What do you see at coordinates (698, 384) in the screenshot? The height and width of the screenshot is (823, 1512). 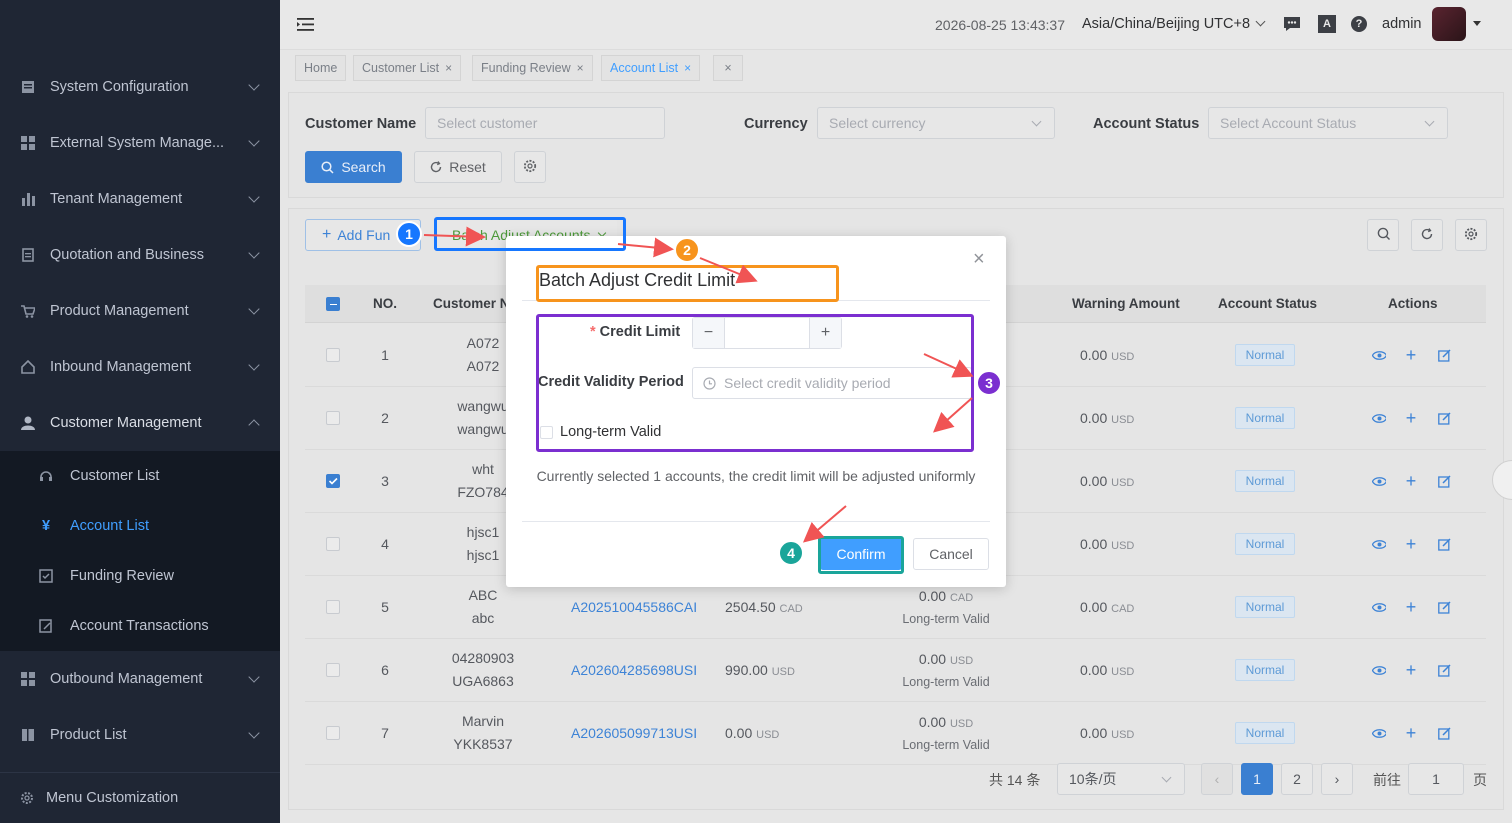 I see `annotation-arrows` at bounding box center [698, 384].